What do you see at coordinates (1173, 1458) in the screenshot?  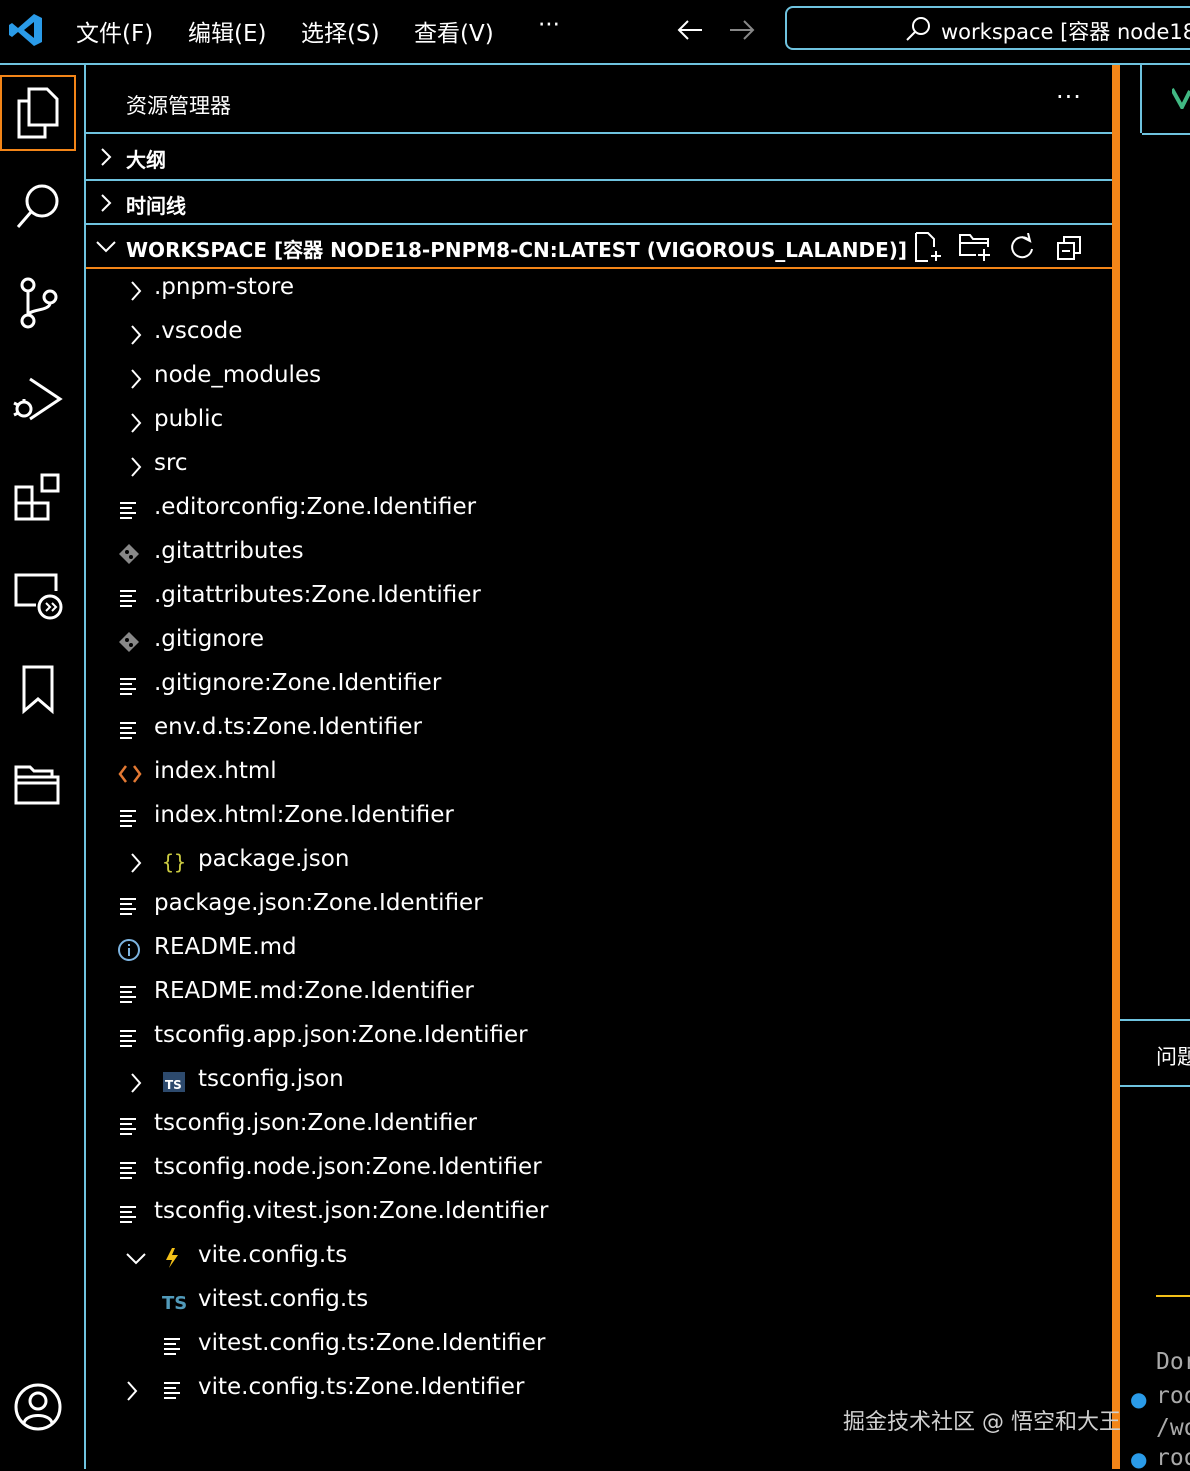 I see `terminal-line: roo` at bounding box center [1173, 1458].